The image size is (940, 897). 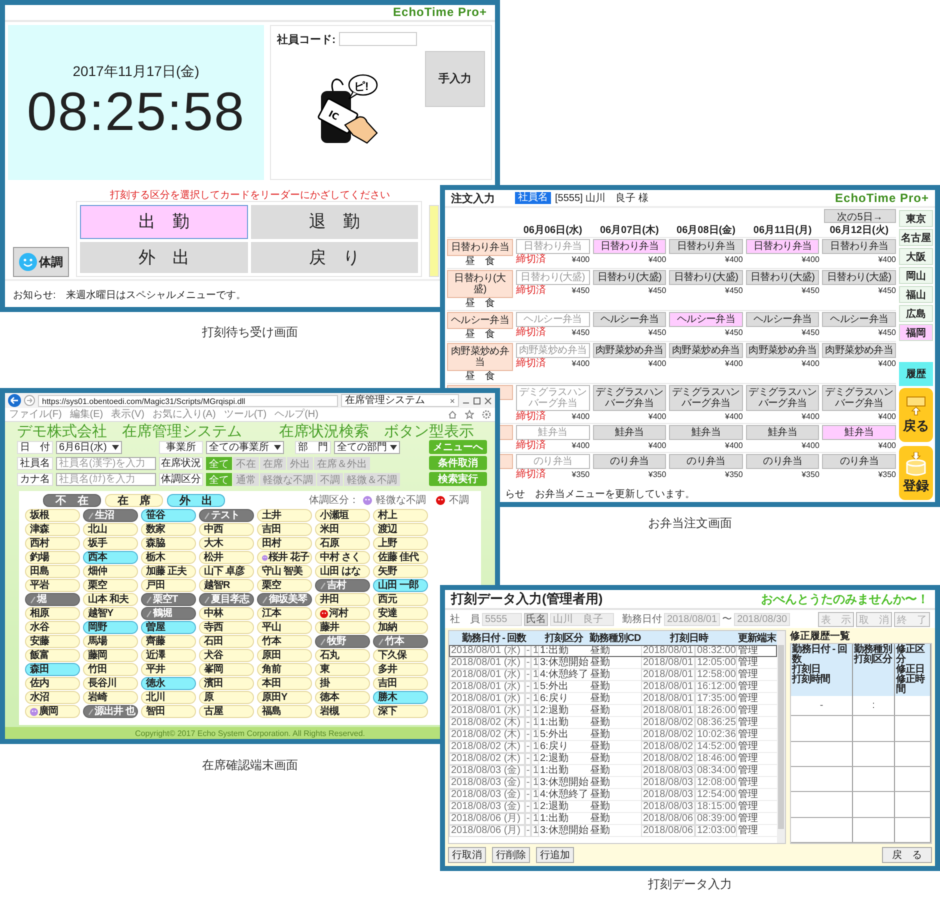 What do you see at coordinates (110, 613) in the screenshot?
I see `person-button: 越智Y` at bounding box center [110, 613].